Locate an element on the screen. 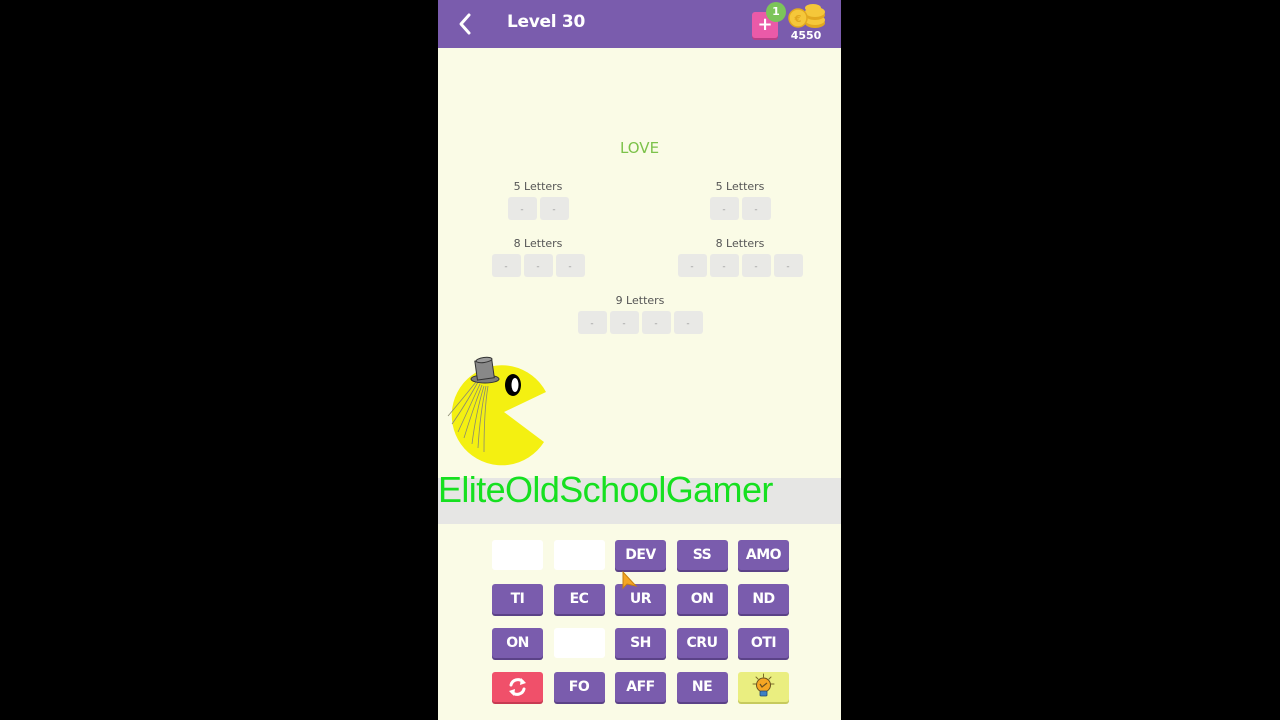  letter-tile: EC is located at coordinates (579, 599).